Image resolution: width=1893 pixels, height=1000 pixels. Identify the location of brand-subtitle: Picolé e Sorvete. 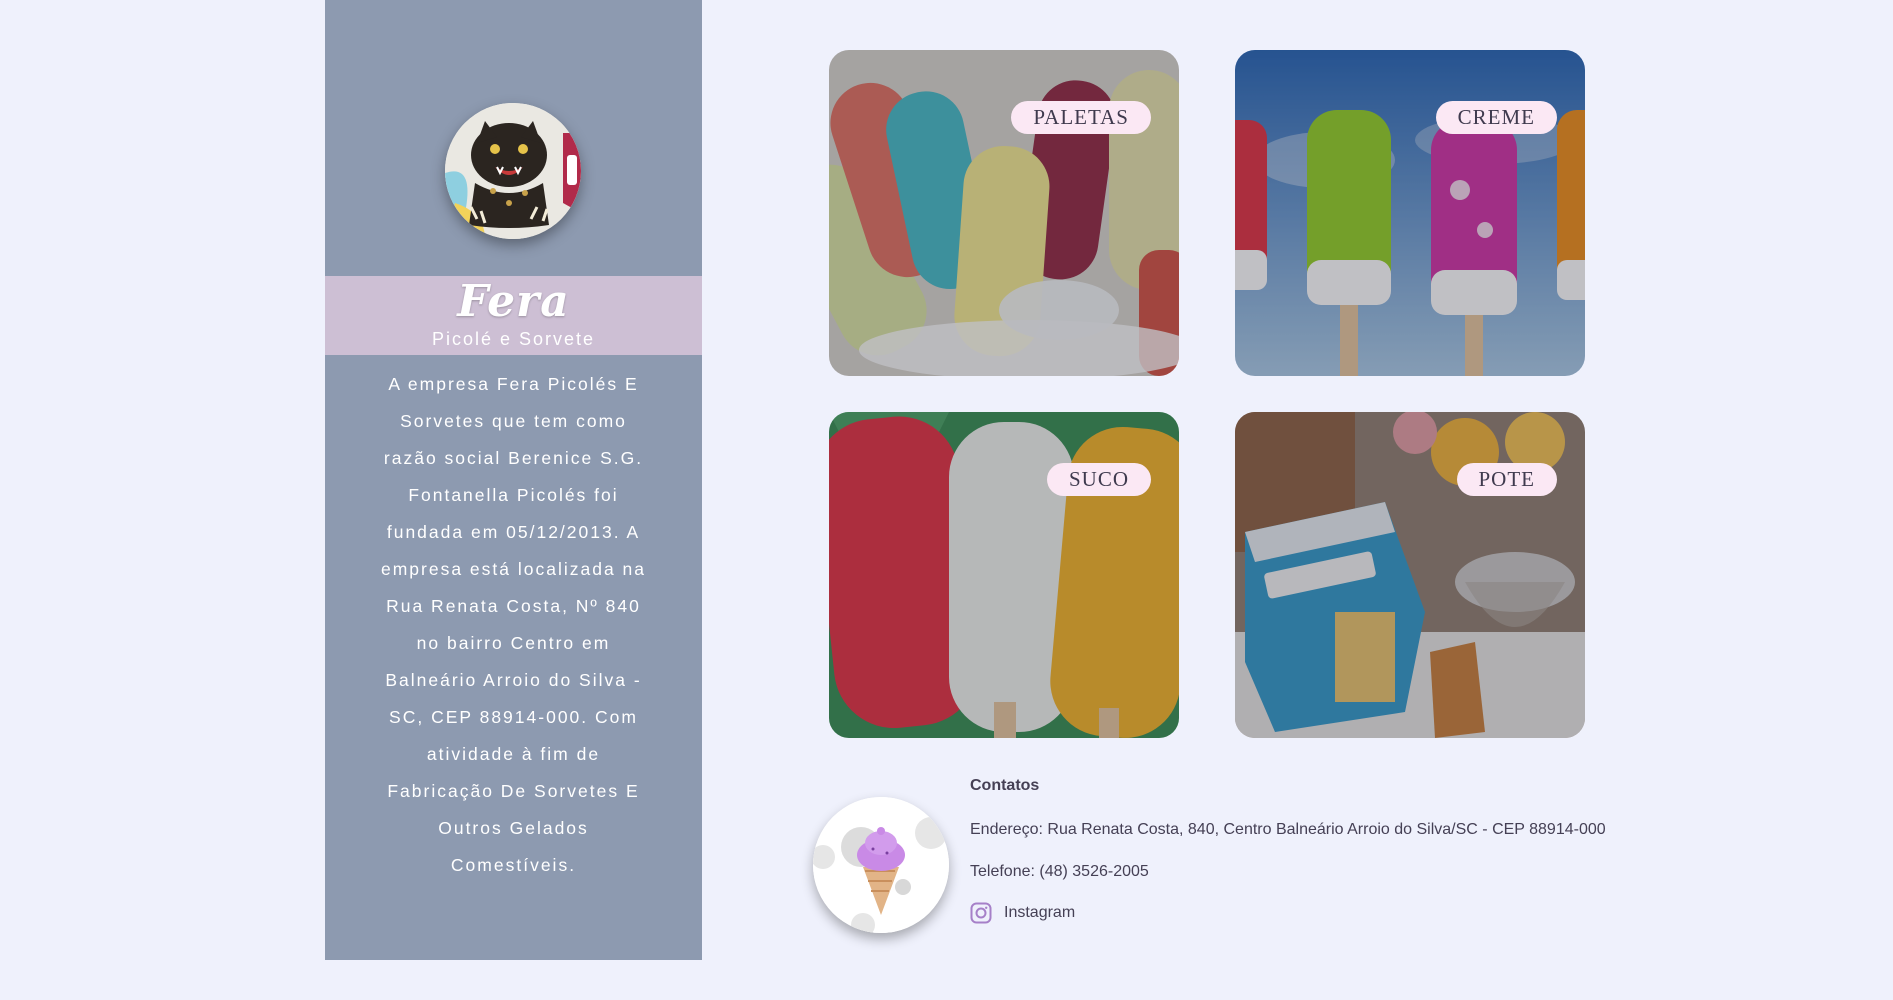
(513, 339).